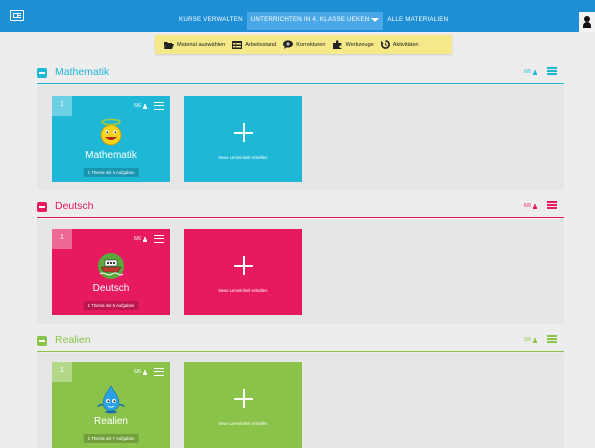 The image size is (595, 448). What do you see at coordinates (111, 266) in the screenshot?
I see `boat-icon` at bounding box center [111, 266].